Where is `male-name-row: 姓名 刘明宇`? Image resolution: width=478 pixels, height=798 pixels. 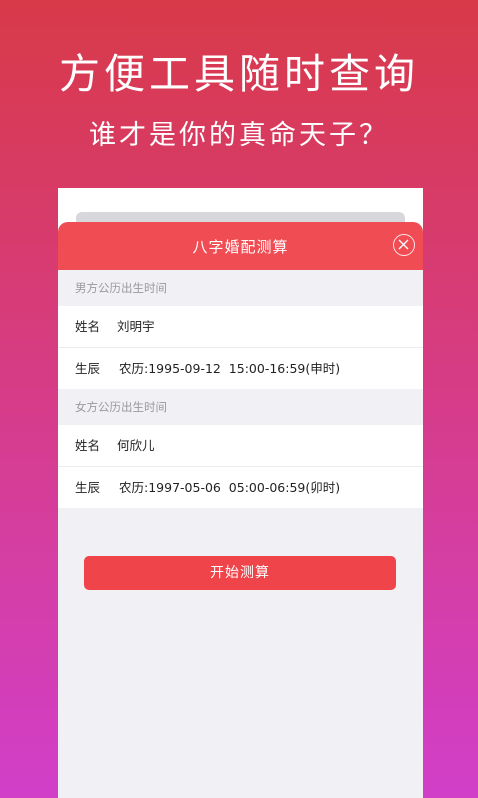
male-name-row: 姓名 刘明宇 is located at coordinates (240, 327).